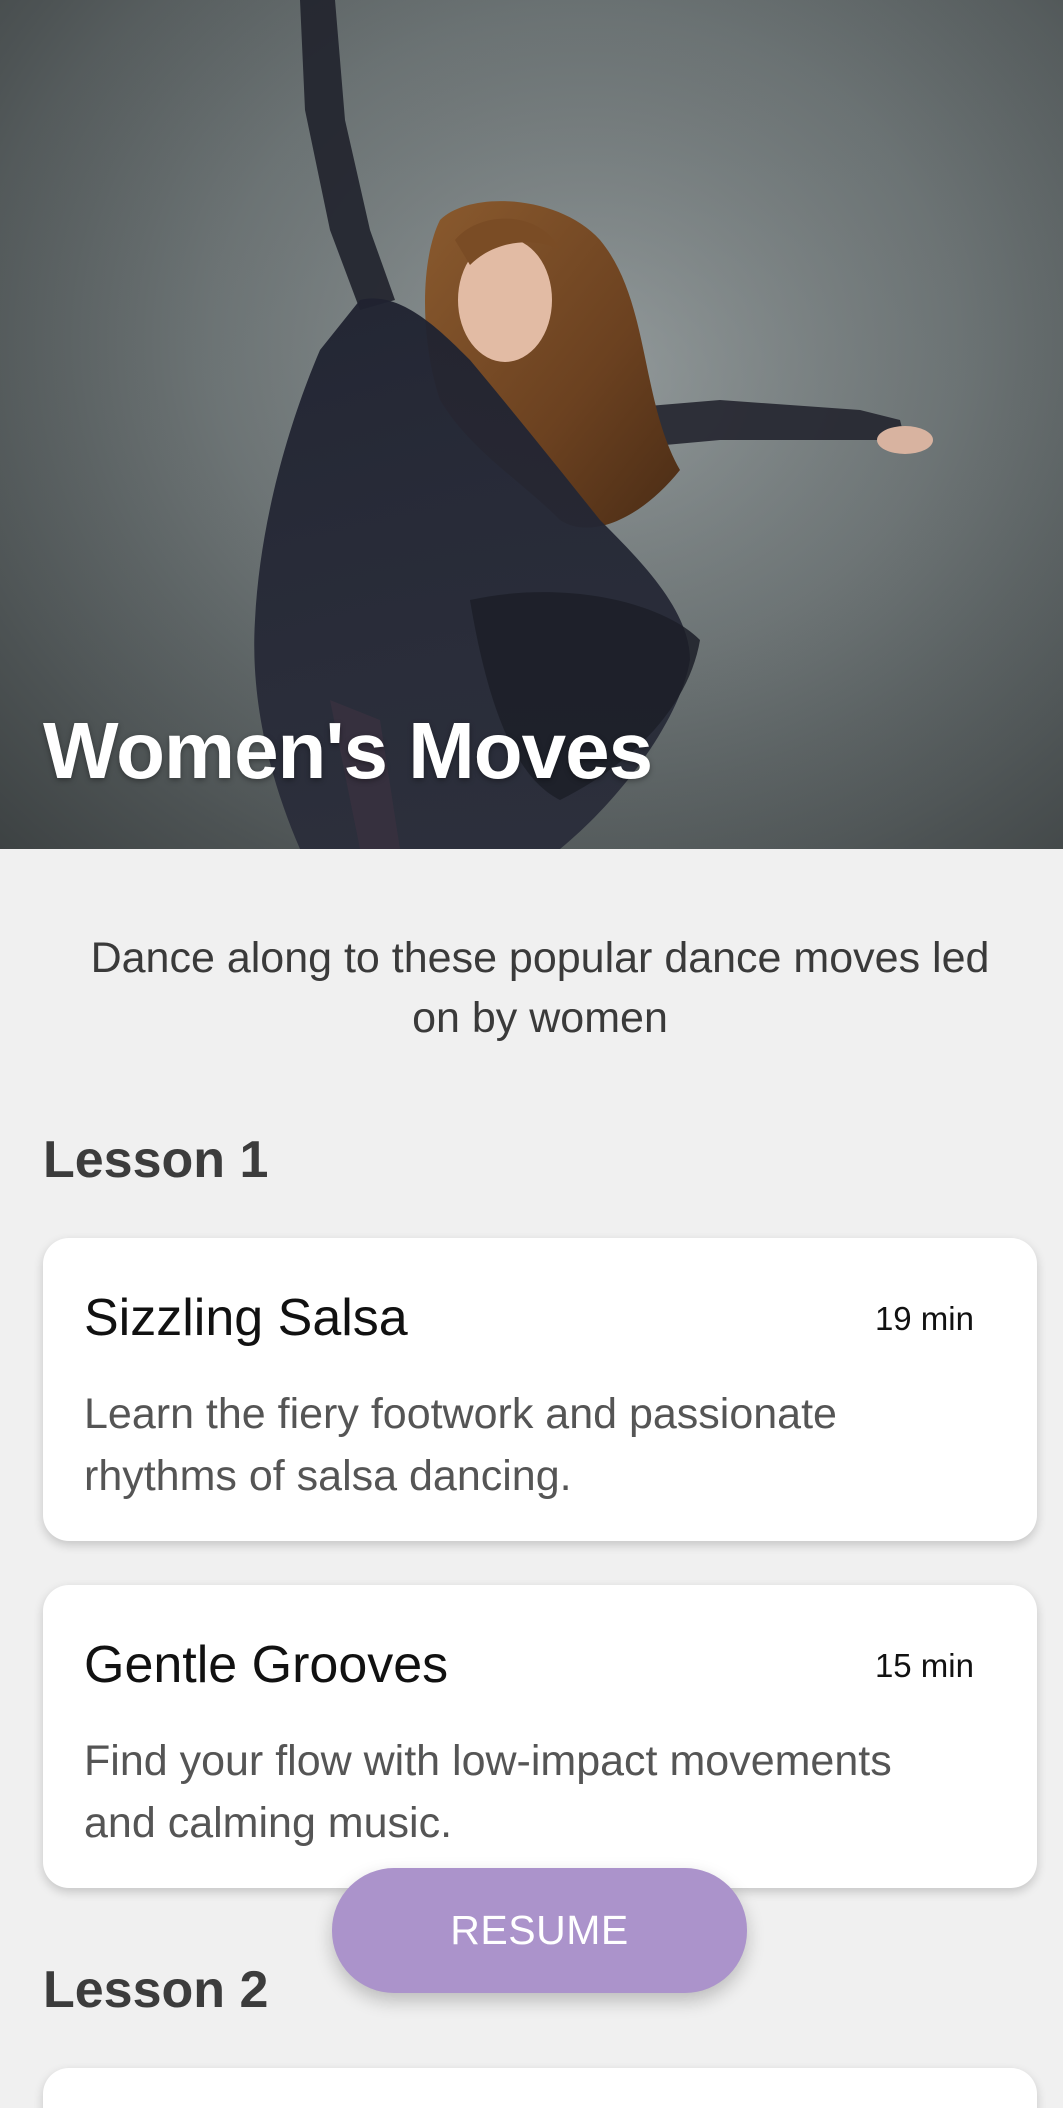 The width and height of the screenshot is (1063, 2108). I want to click on lesson-card-duration: 15 min, so click(924, 1665).